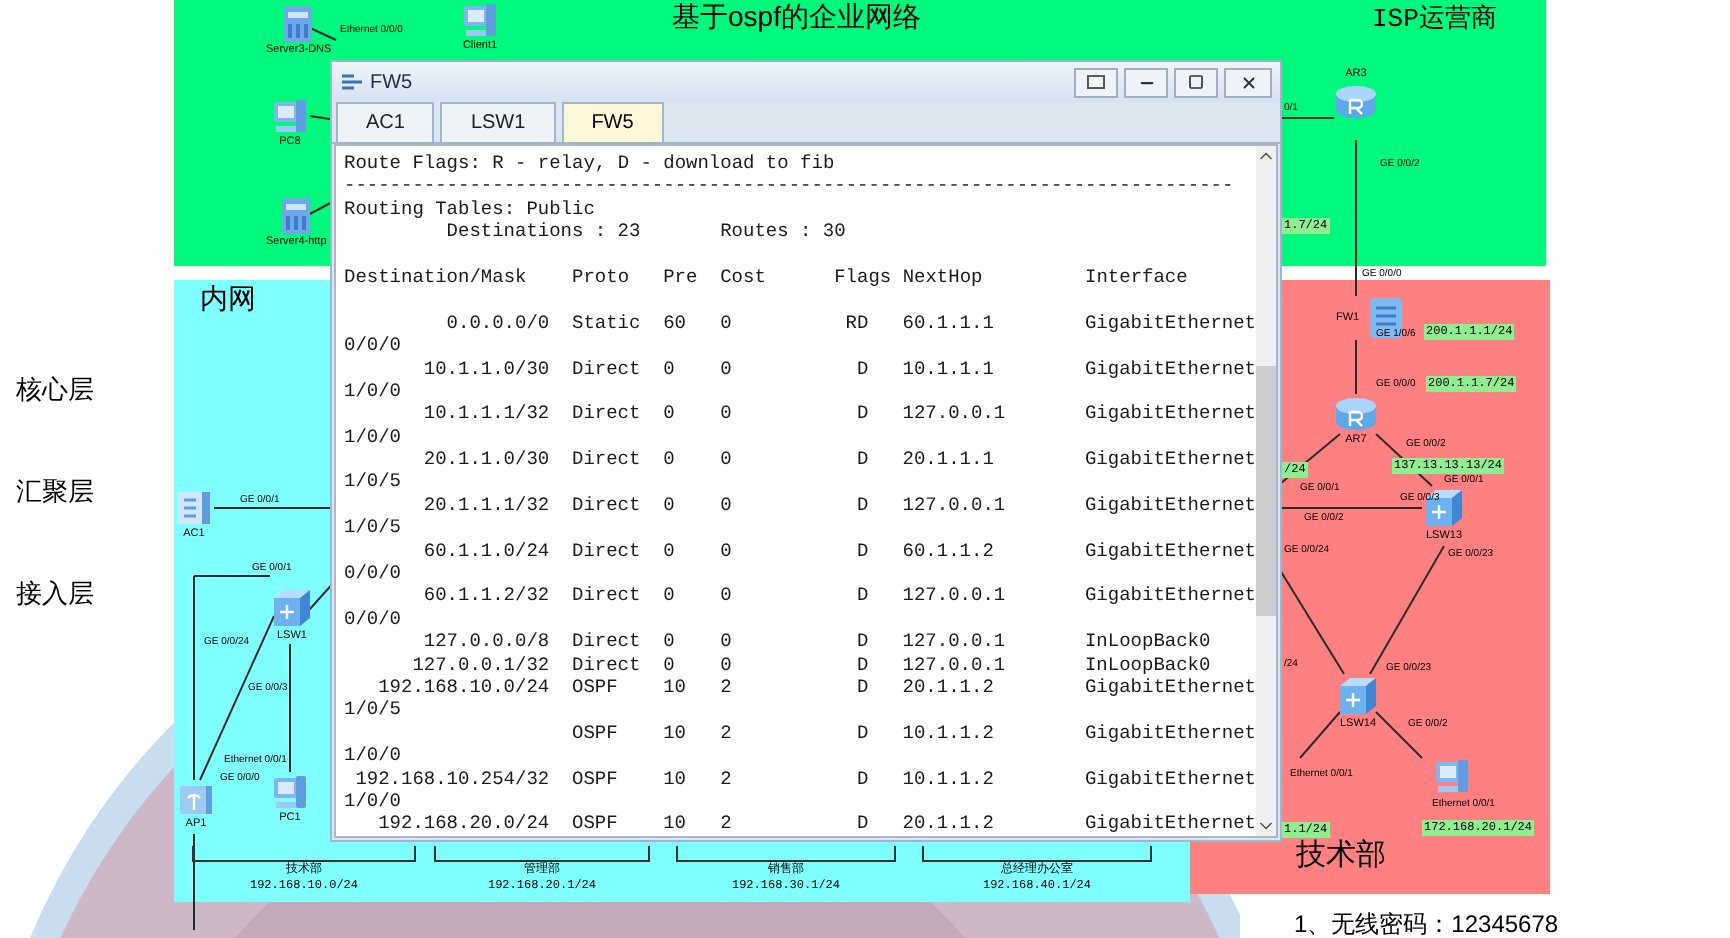  I want to click on table-cell: 10.1.1.1/32, so click(486, 413).